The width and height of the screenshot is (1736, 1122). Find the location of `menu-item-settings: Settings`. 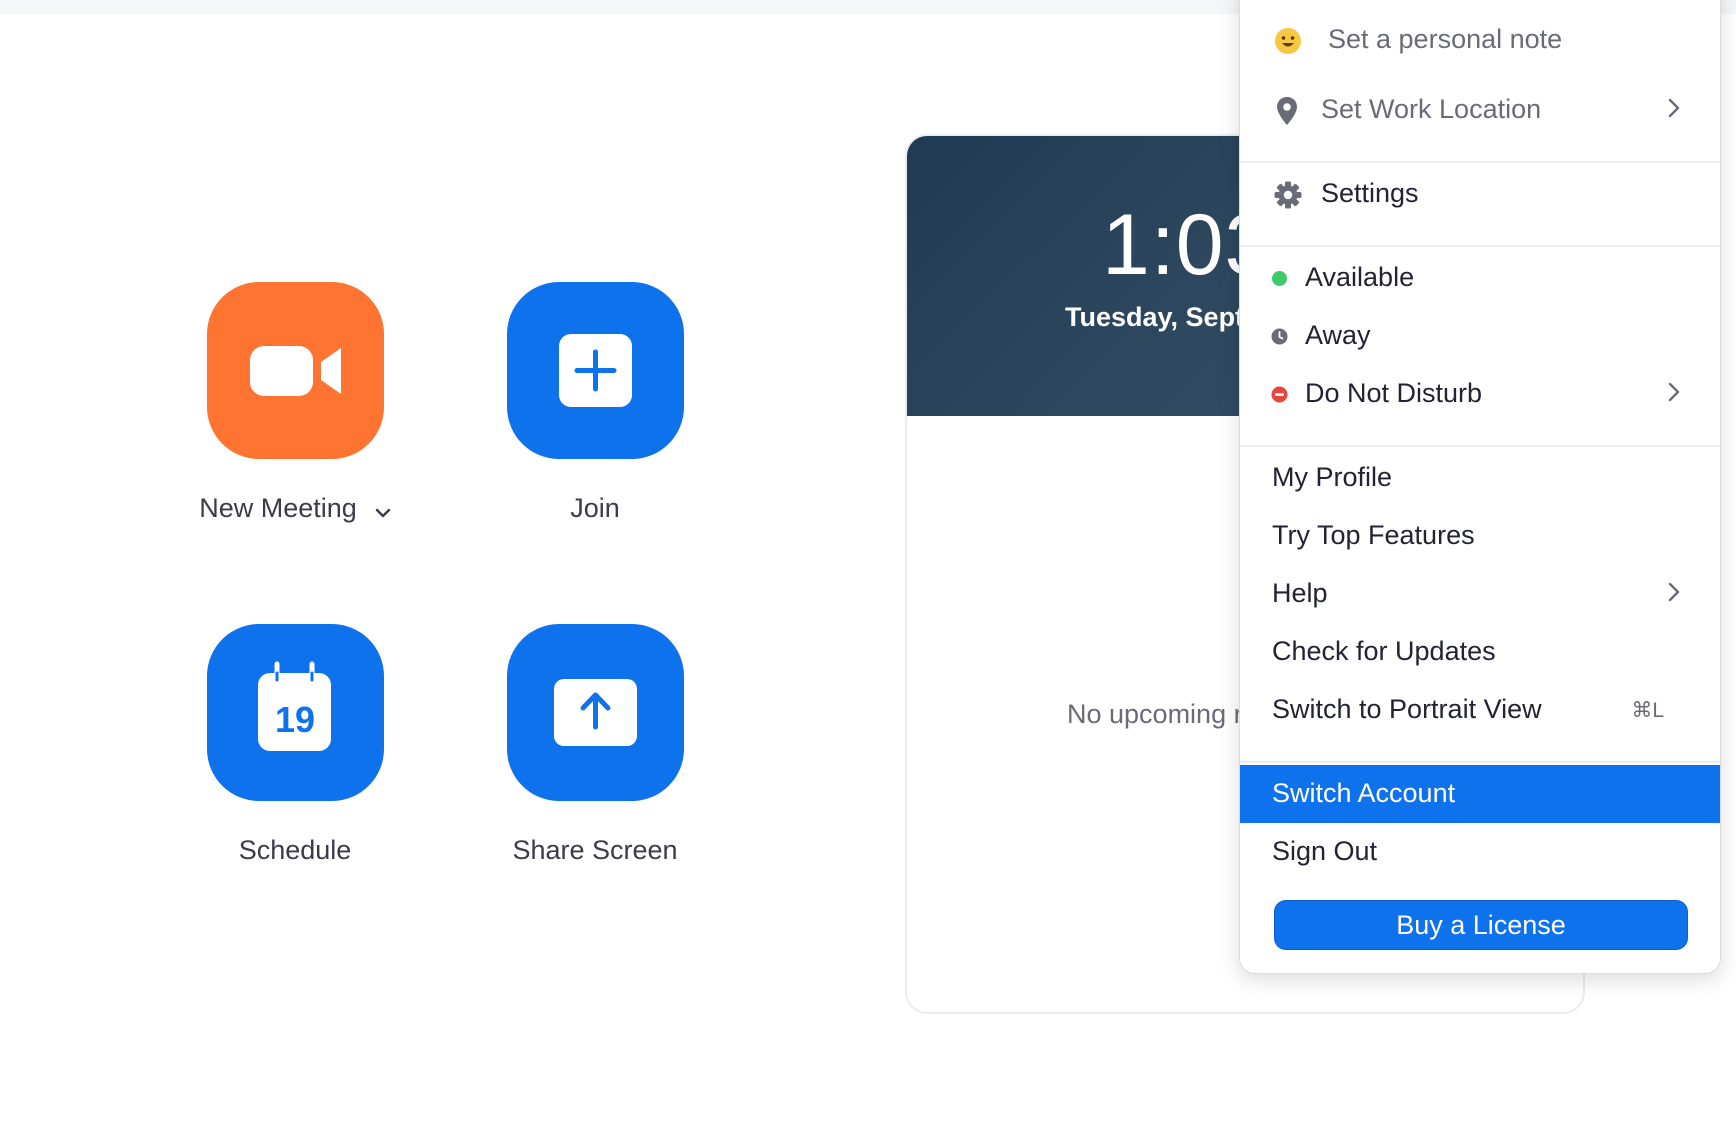

menu-item-settings: Settings is located at coordinates (1480, 194).